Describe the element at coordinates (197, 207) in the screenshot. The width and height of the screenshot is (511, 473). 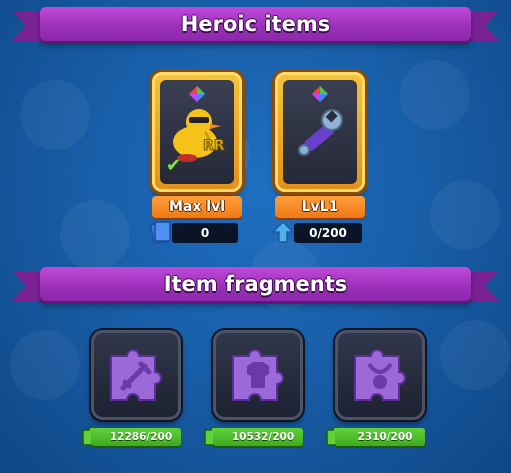
I see `level-label-max: Max lvl` at that location.